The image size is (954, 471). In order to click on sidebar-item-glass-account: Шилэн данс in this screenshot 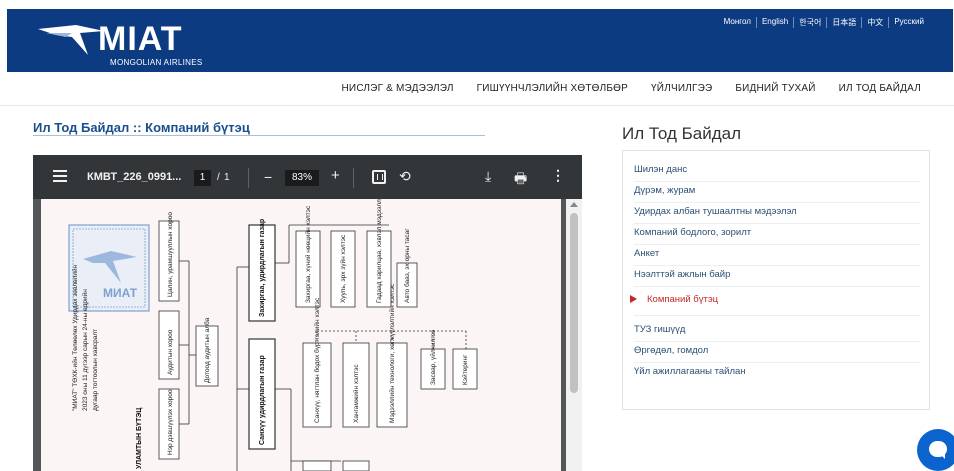, I will do `click(777, 169)`.